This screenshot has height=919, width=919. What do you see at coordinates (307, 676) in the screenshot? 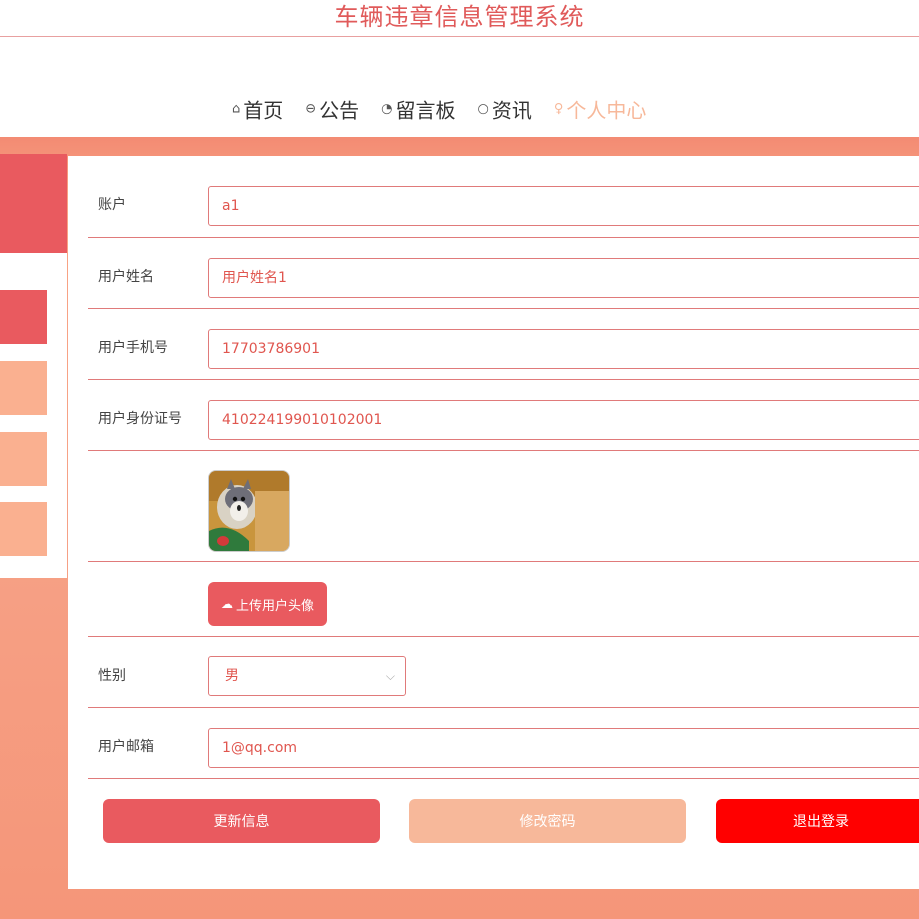
I see `gender-select: 男 ⌵` at bounding box center [307, 676].